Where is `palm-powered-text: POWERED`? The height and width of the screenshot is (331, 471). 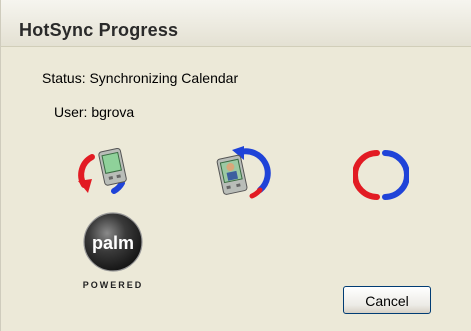
palm-powered-text: POWERED is located at coordinates (113, 285).